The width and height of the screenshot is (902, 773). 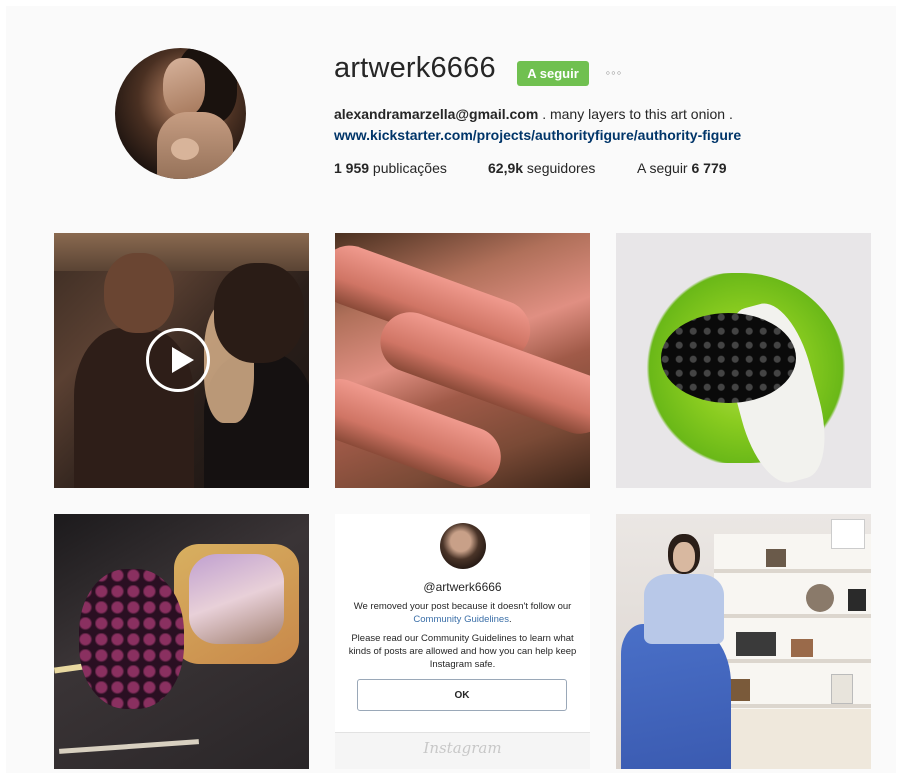 What do you see at coordinates (236, 599) in the screenshot?
I see `tile-meat` at bounding box center [236, 599].